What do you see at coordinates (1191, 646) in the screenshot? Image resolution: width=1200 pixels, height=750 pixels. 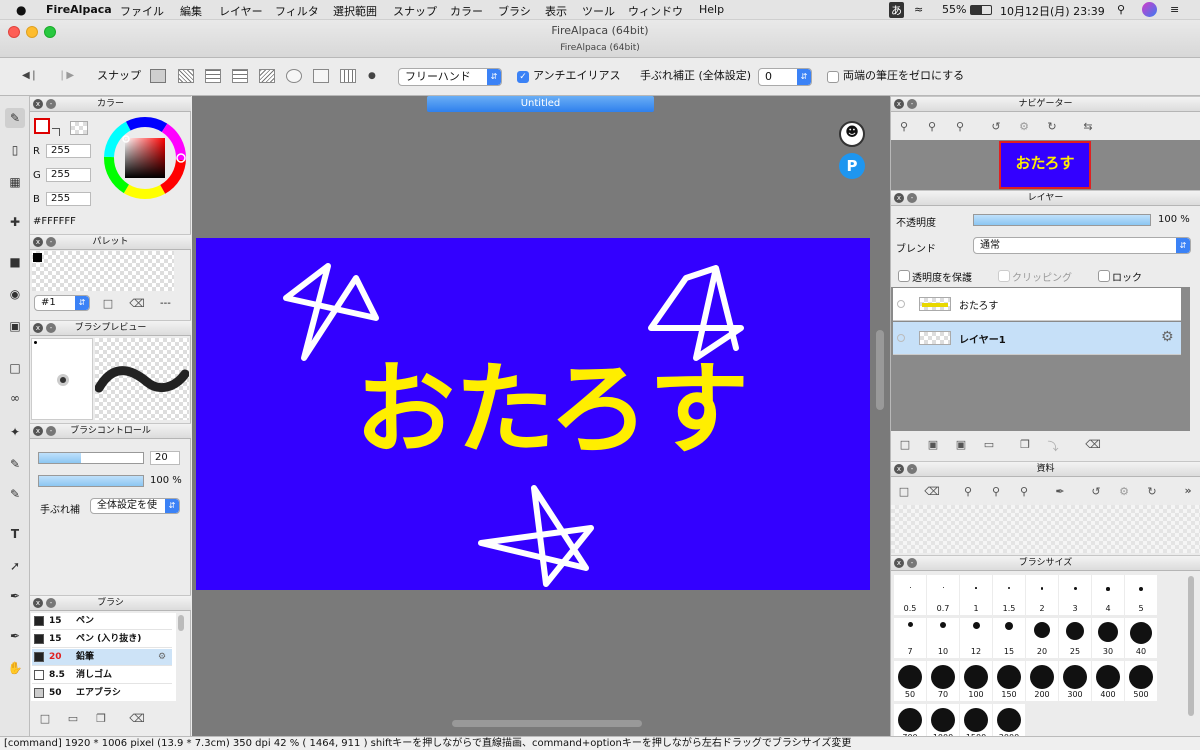 I see `brush-size-scrollbar` at bounding box center [1191, 646].